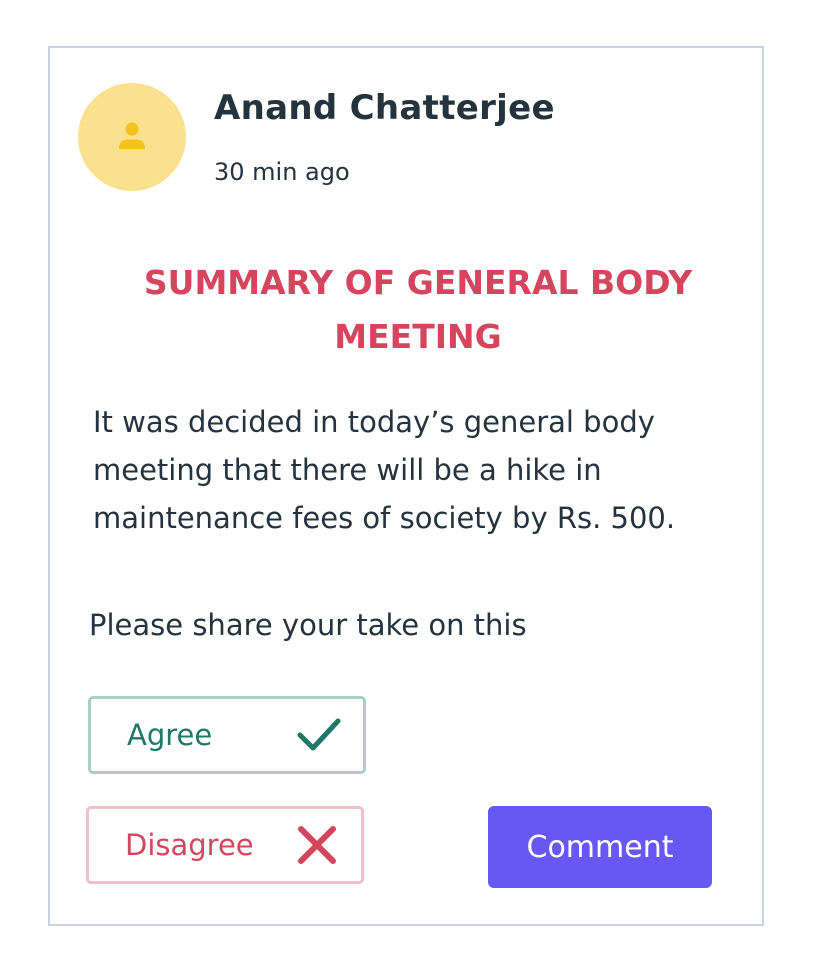 This screenshot has height=976, width=816. I want to click on check-icon, so click(319, 735).